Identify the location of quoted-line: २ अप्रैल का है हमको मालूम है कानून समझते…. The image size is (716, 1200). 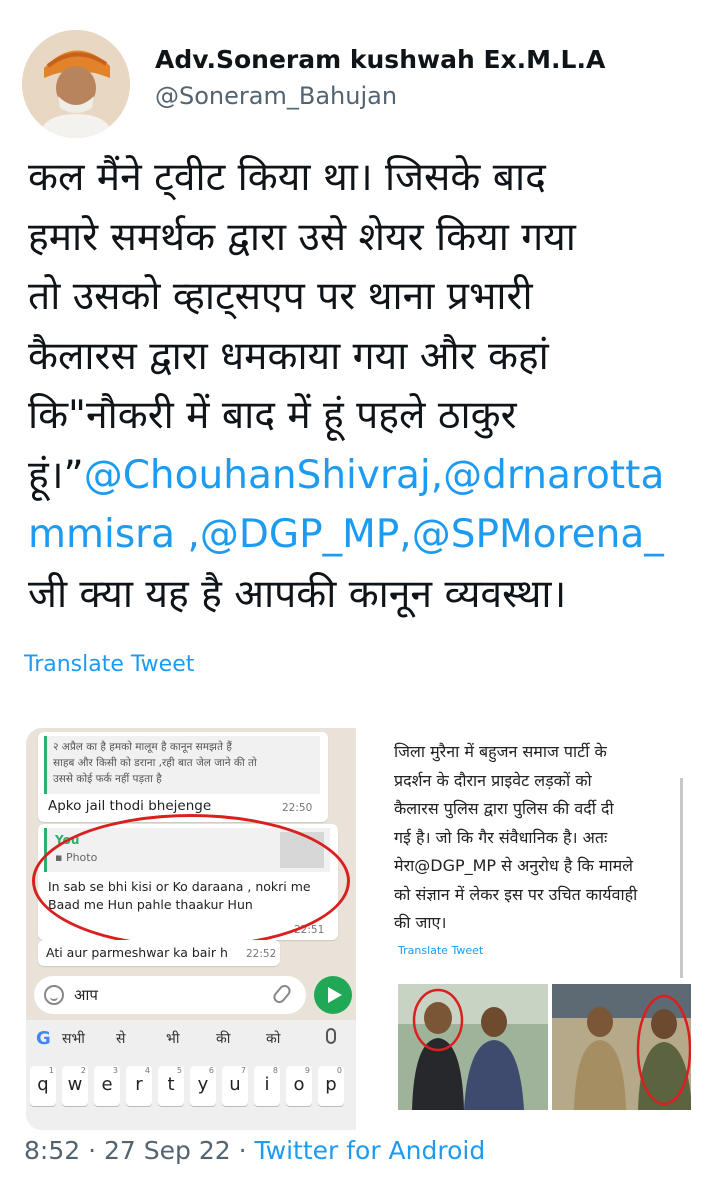
(142, 747).